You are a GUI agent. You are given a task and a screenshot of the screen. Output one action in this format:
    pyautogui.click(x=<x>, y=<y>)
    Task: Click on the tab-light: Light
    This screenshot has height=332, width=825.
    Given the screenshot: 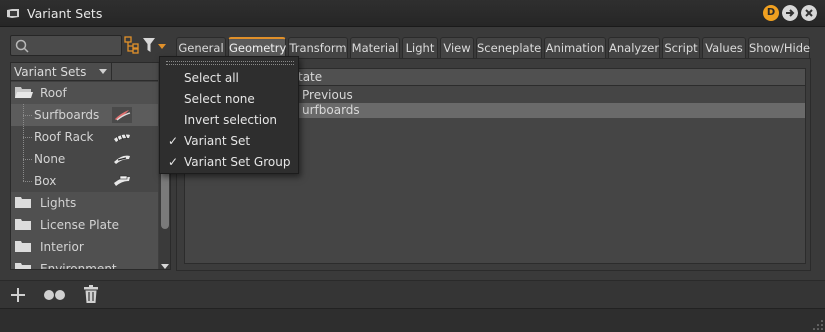 What is the action you would take?
    pyautogui.click(x=420, y=47)
    